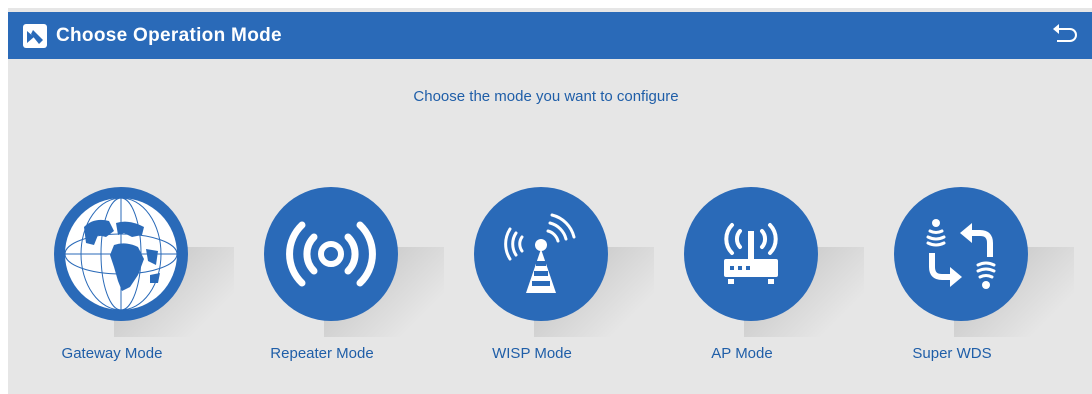 The width and height of the screenshot is (1092, 394). Describe the element at coordinates (541, 254) in the screenshot. I see `antenna-tower-icon` at that location.